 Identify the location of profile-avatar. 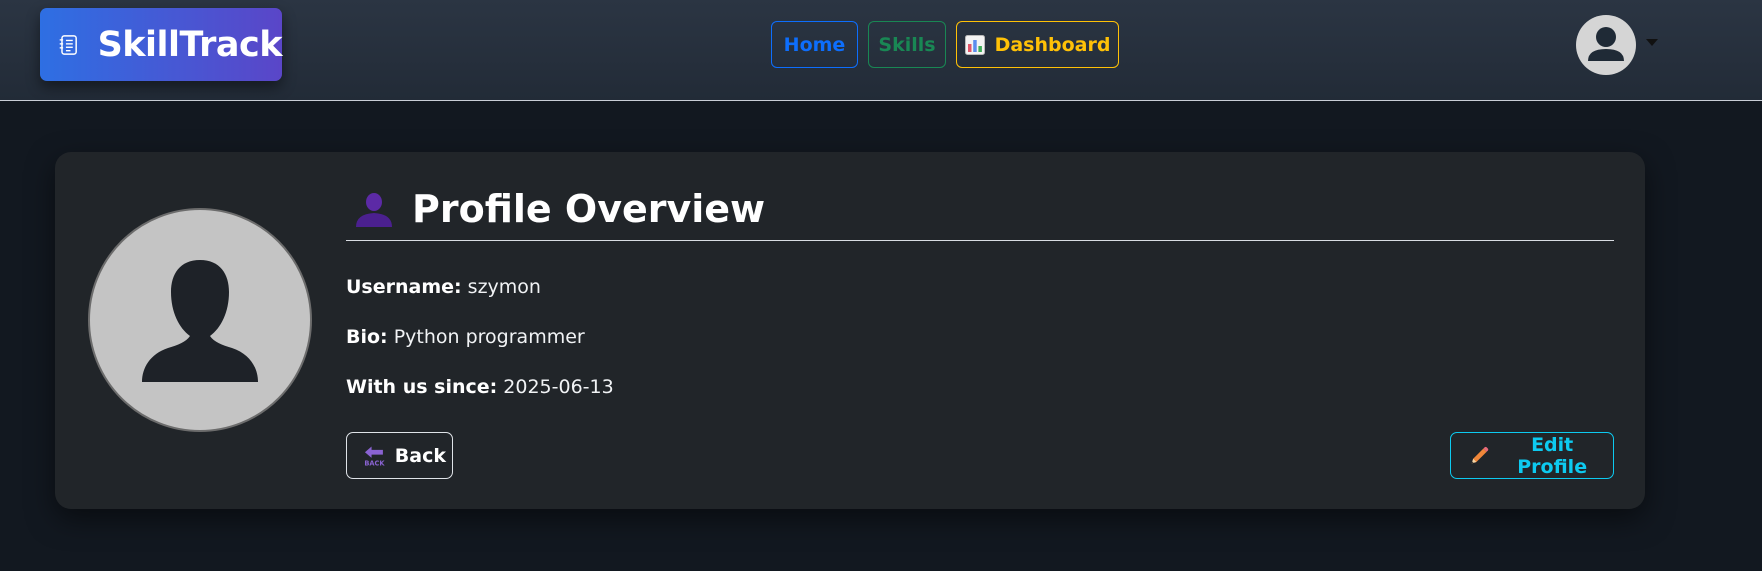
(200, 320).